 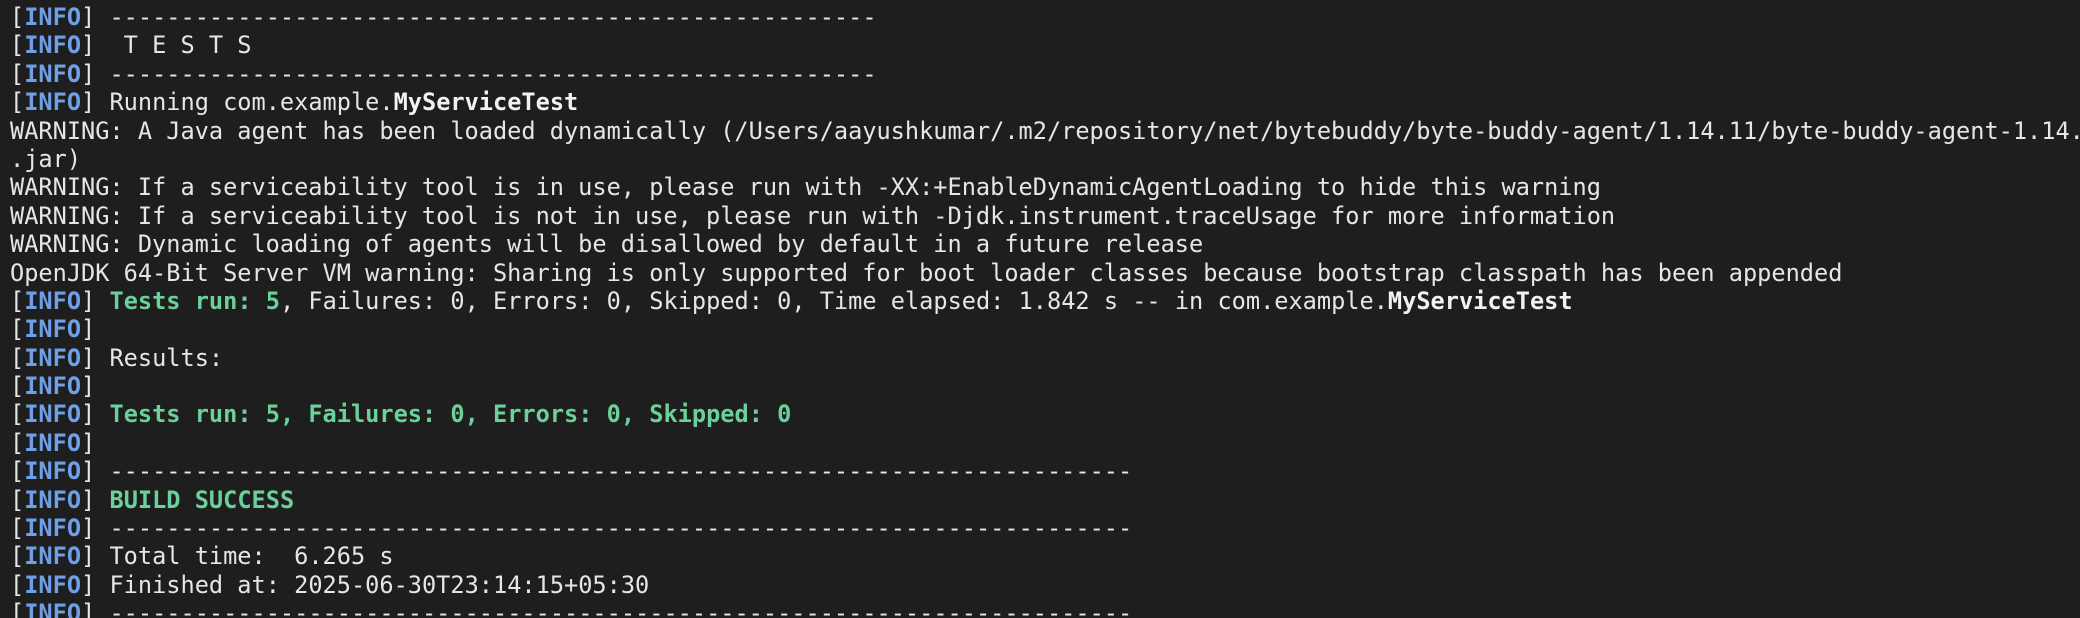 What do you see at coordinates (159, 357) in the screenshot?
I see `log-text: Results:` at bounding box center [159, 357].